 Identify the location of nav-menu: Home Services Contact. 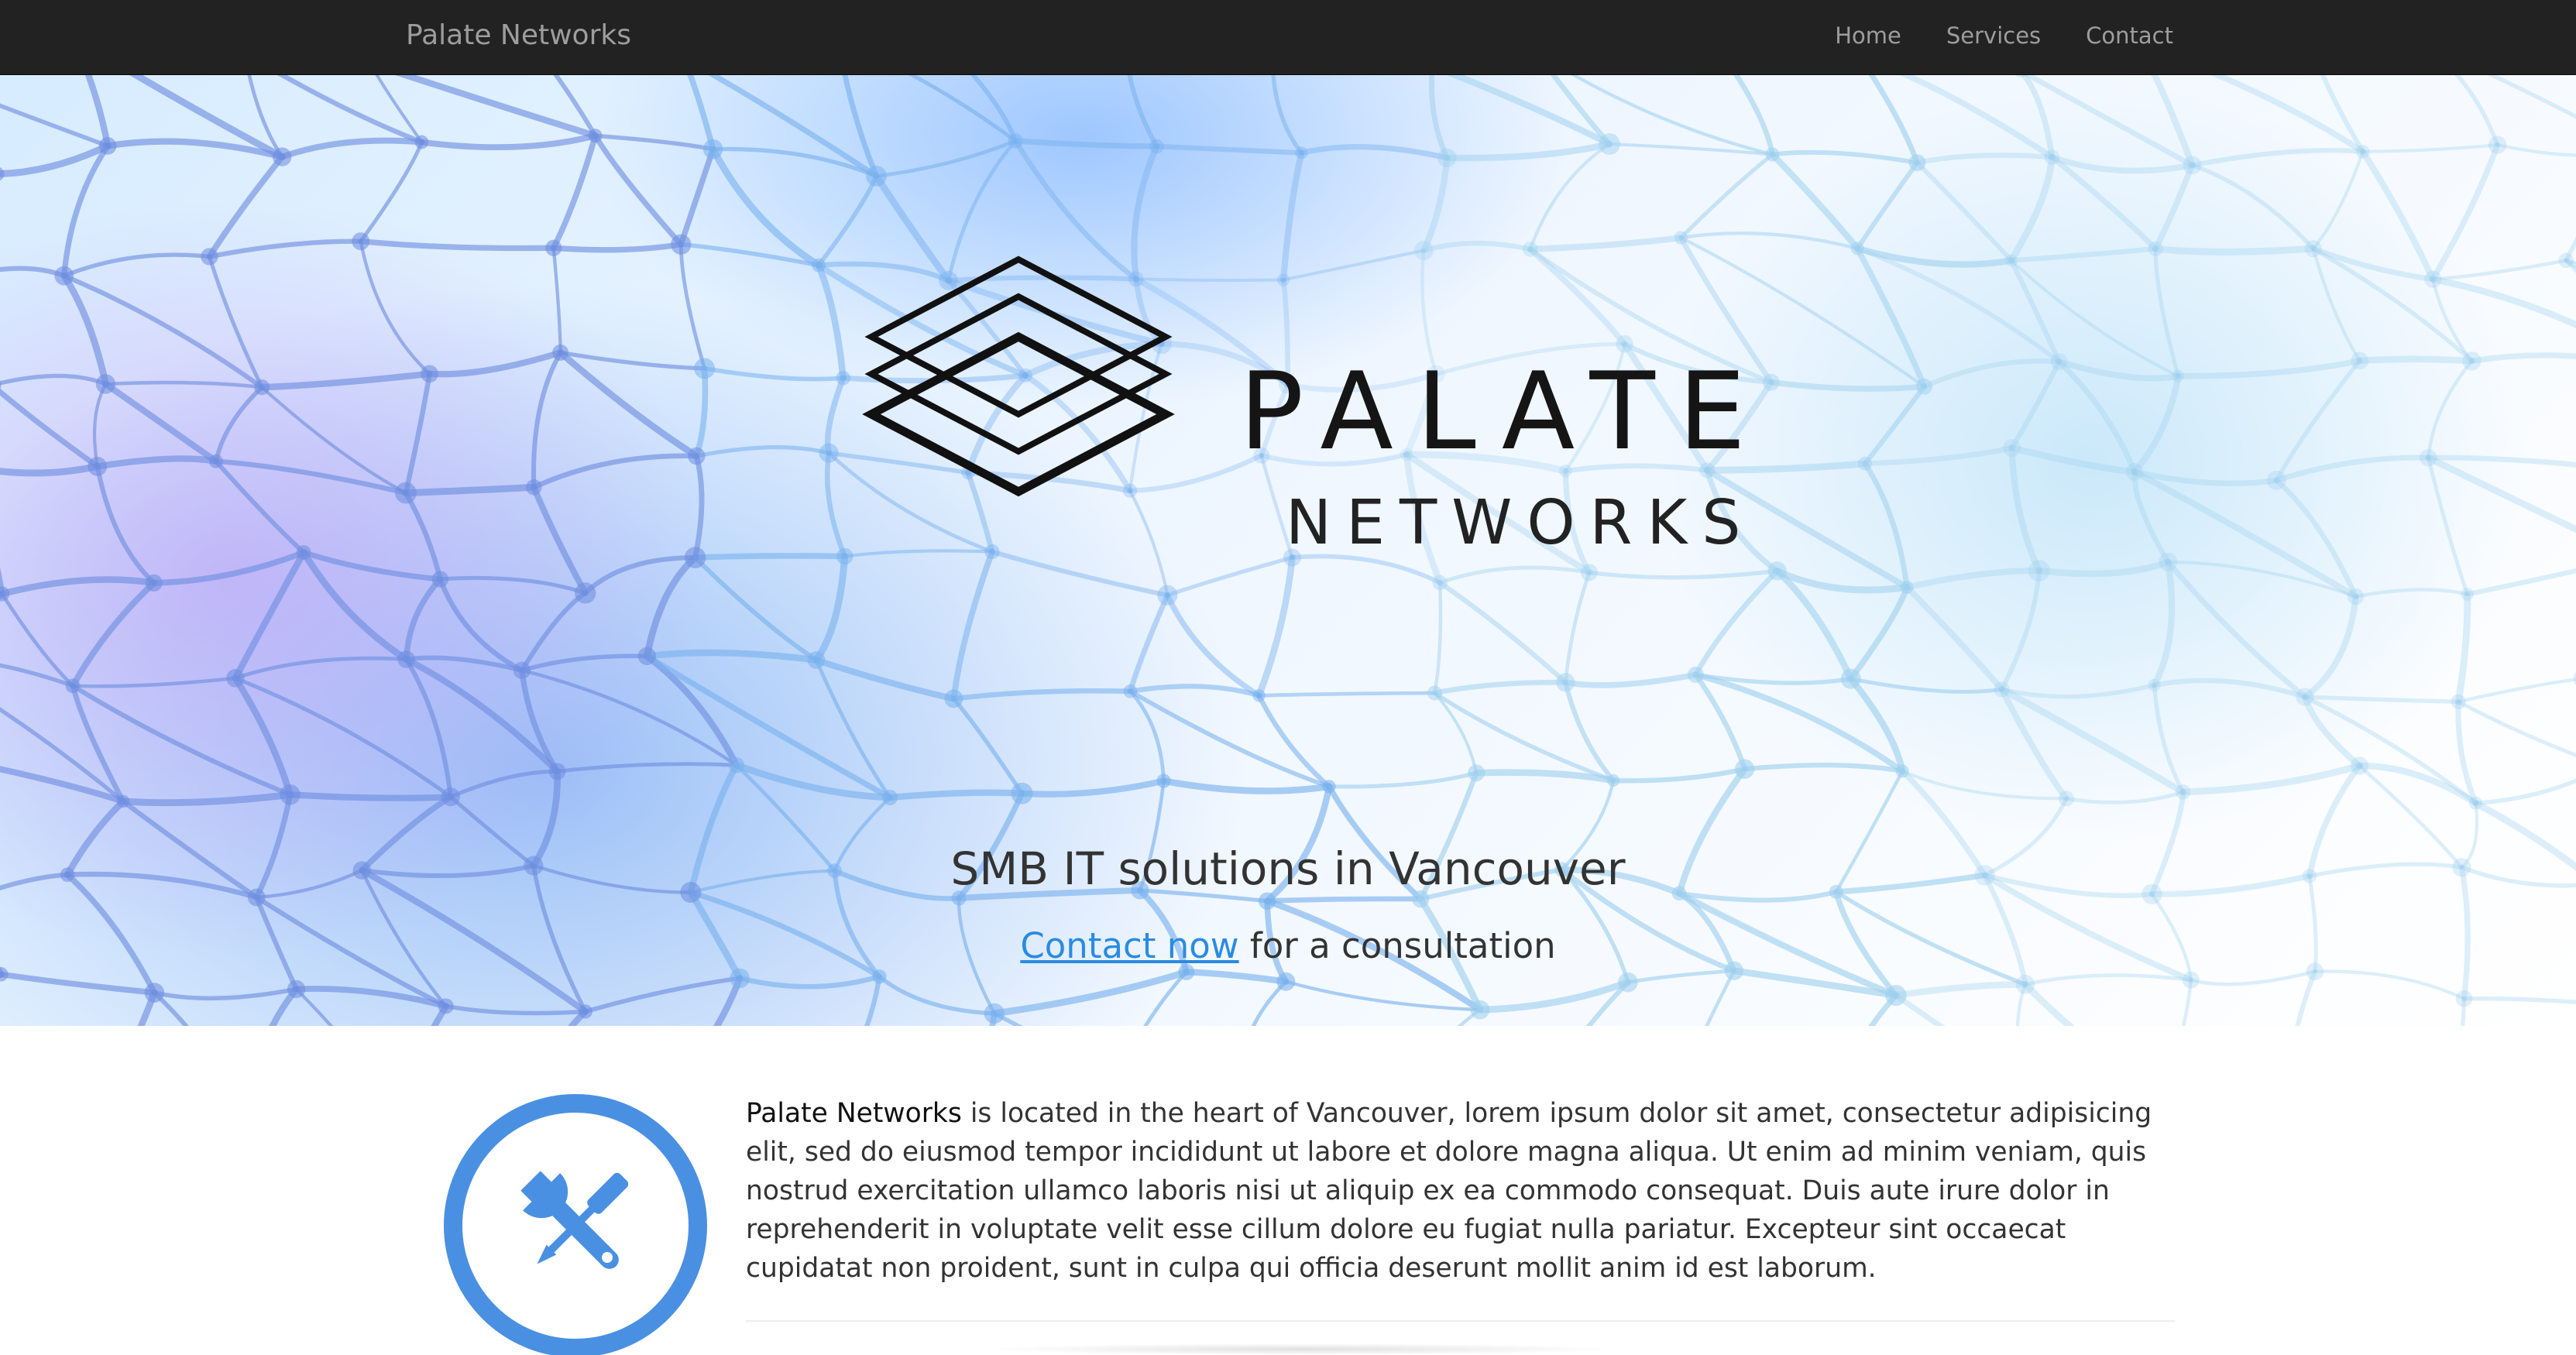
(2004, 35).